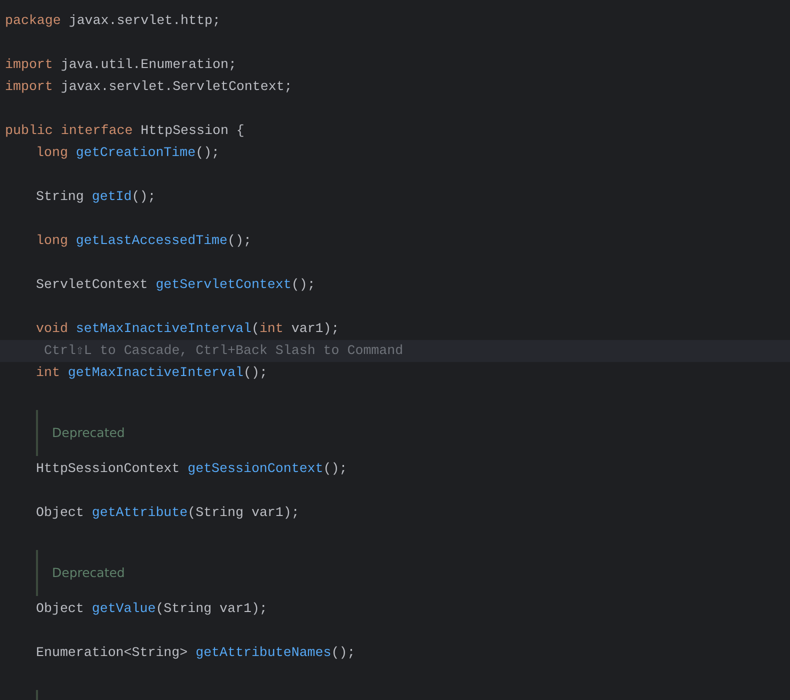 The width and height of the screenshot is (790, 700). I want to click on code-line: long getCreationTime();, so click(128, 153).